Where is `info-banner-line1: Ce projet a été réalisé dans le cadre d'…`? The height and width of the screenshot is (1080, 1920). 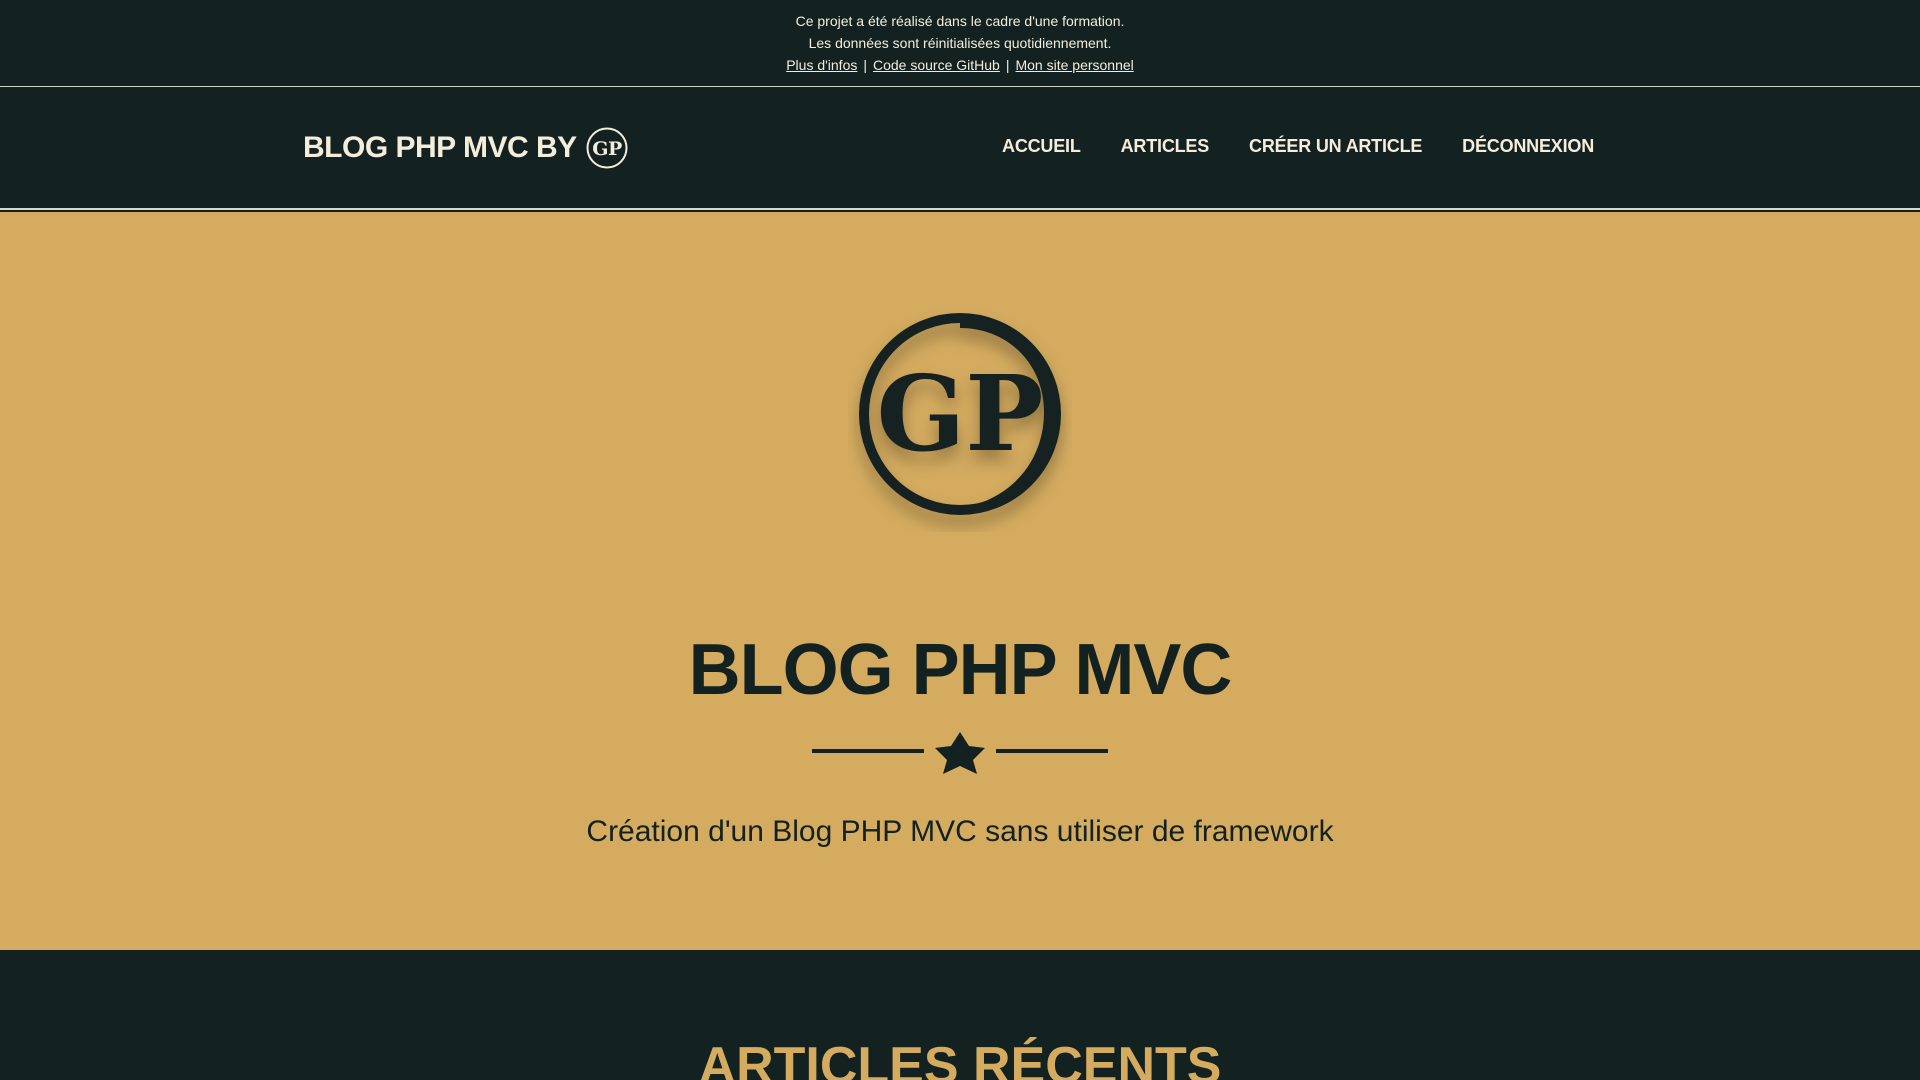
info-banner-line1: Ce projet a été réalisé dans le cadre d'… is located at coordinates (960, 21).